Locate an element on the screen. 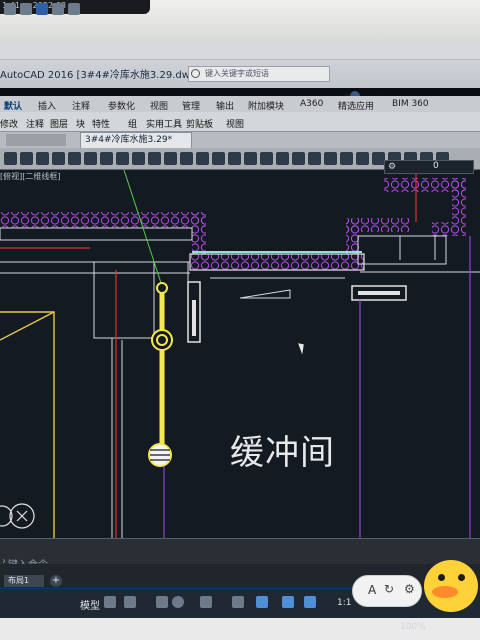  search-input: 键入关键字或短语 is located at coordinates (259, 74).